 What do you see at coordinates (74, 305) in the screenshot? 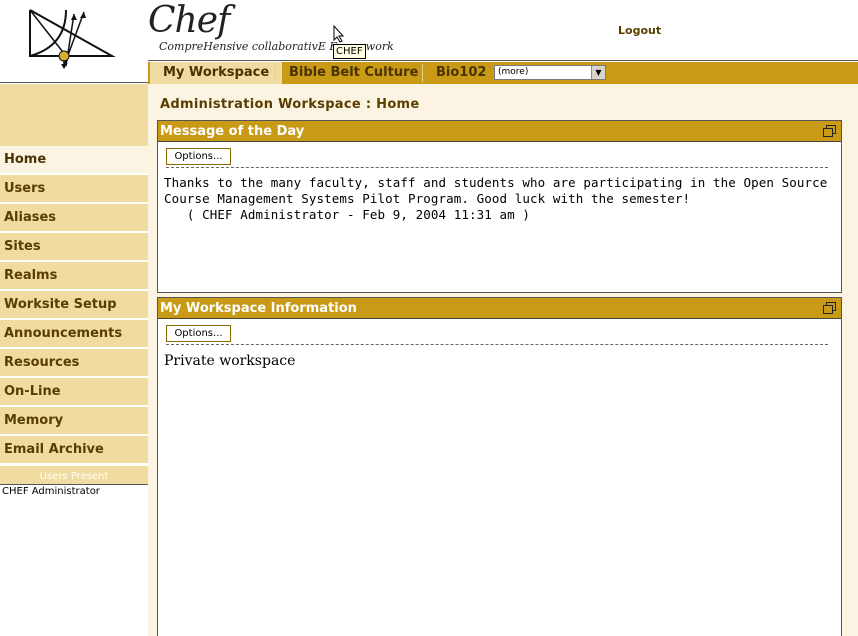
I see `sidebar-item-worksite-setup: Worksite Setup` at bounding box center [74, 305].